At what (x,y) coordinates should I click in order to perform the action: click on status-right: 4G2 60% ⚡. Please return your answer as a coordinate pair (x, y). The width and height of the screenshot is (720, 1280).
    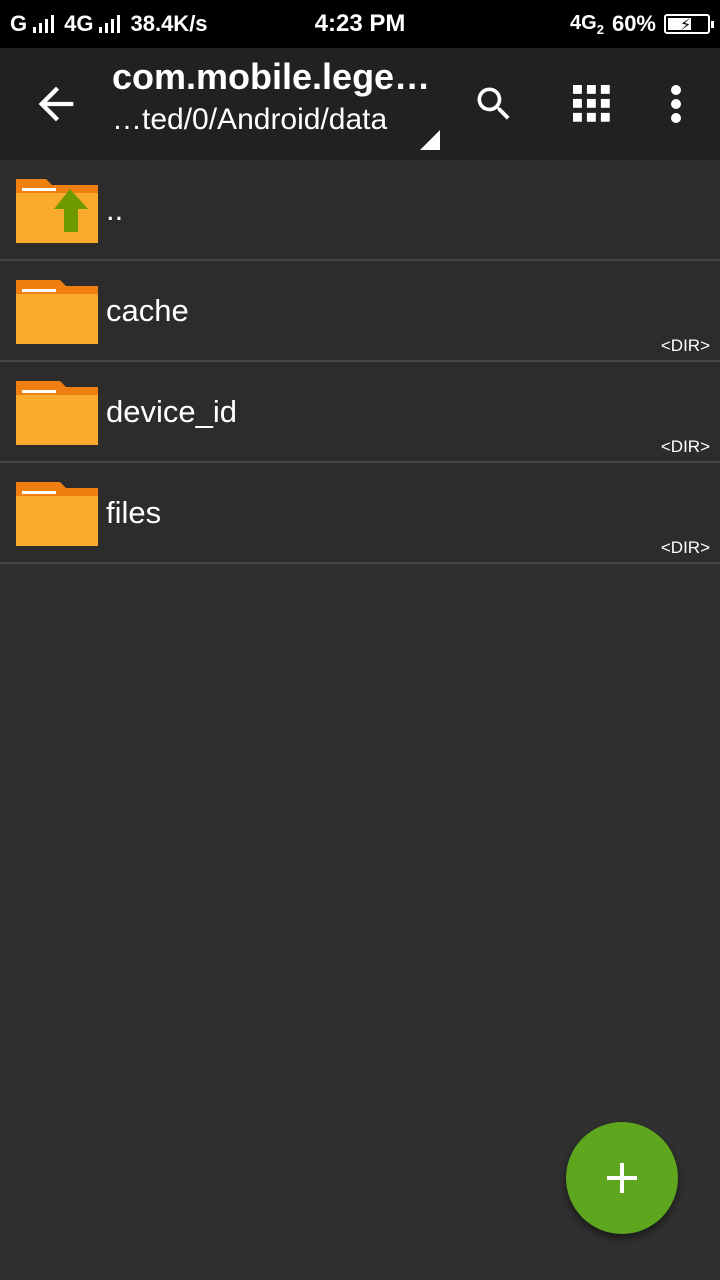
    Looking at the image, I should click on (642, 24).